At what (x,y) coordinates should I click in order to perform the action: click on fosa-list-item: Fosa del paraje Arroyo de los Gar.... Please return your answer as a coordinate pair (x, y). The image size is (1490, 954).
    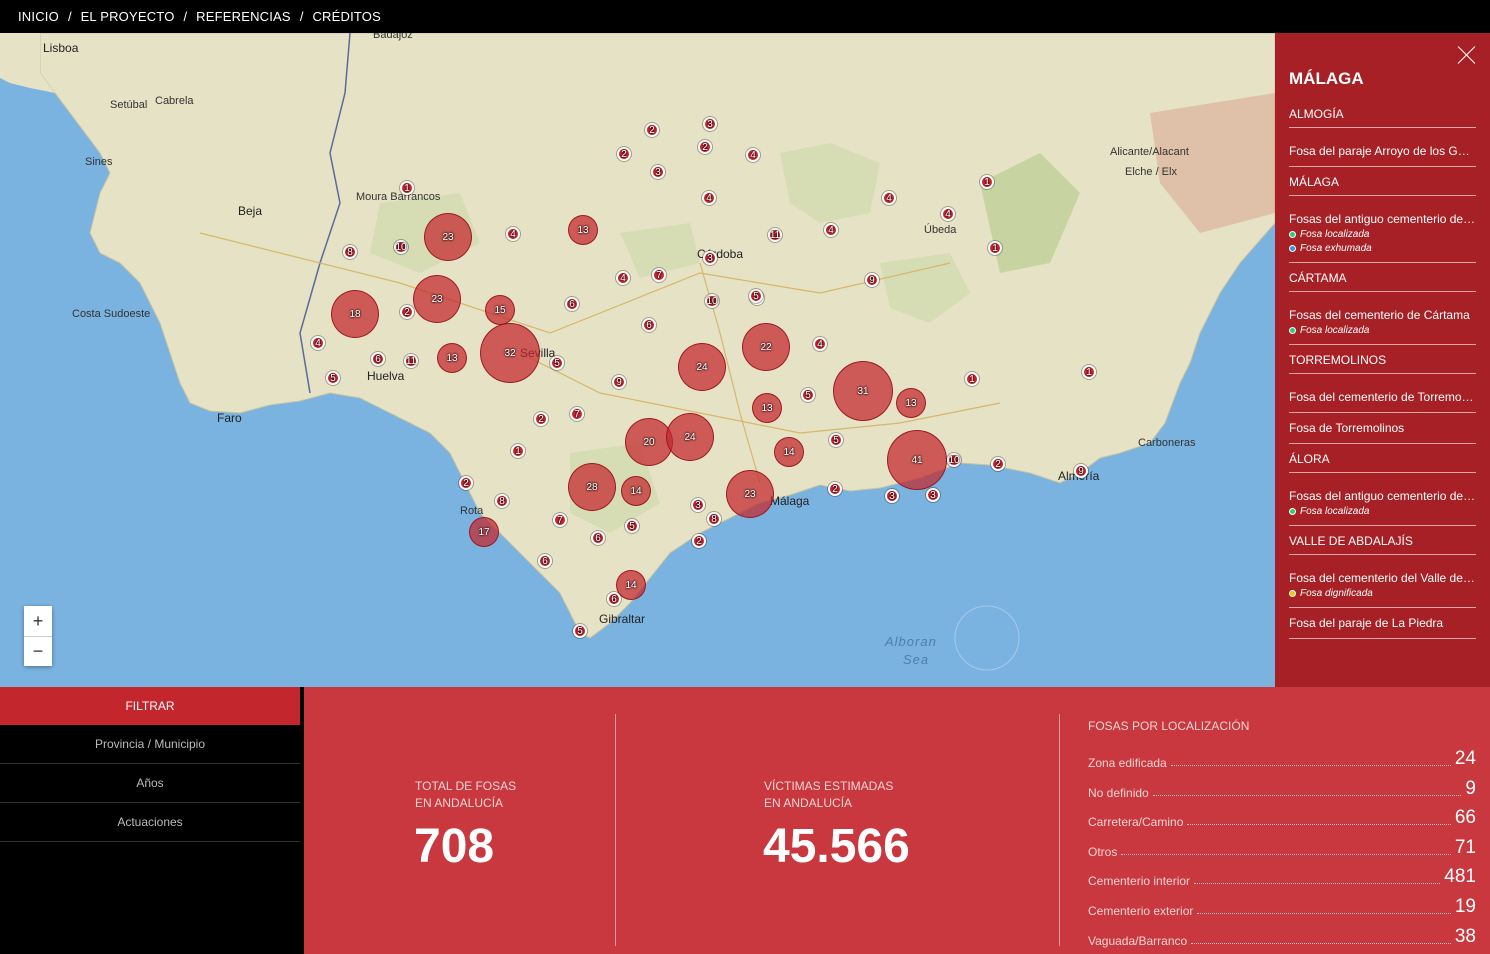
    Looking at the image, I should click on (1382, 151).